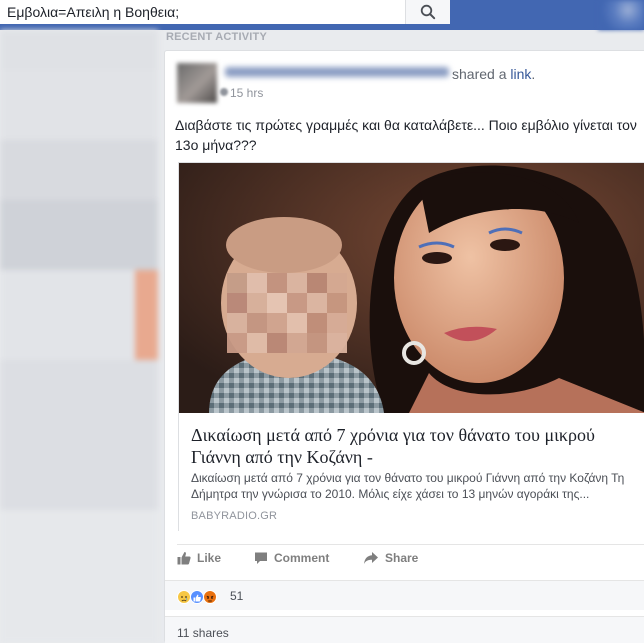 The width and height of the screenshot is (644, 643). What do you see at coordinates (337, 72) in the screenshot?
I see `author-name-blurred` at bounding box center [337, 72].